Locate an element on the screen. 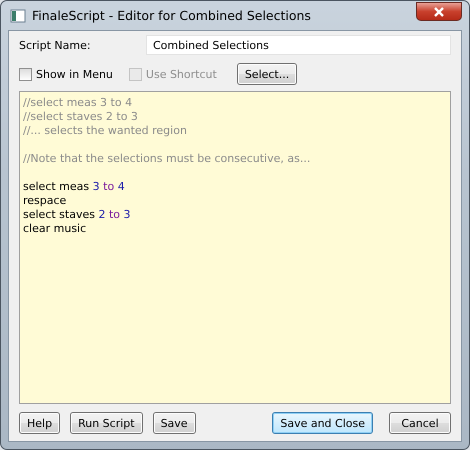 The width and height of the screenshot is (470, 450). code-line: //select staves 2 to 3 is located at coordinates (81, 117).